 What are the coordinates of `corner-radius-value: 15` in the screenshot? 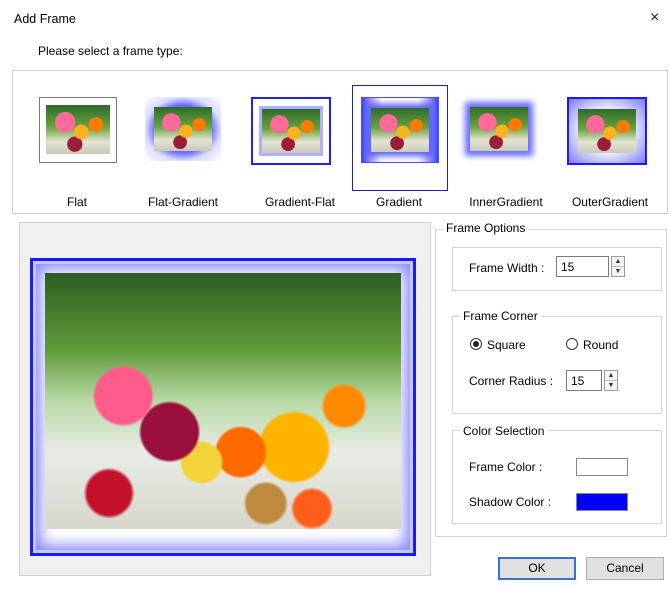 It's located at (578, 381).